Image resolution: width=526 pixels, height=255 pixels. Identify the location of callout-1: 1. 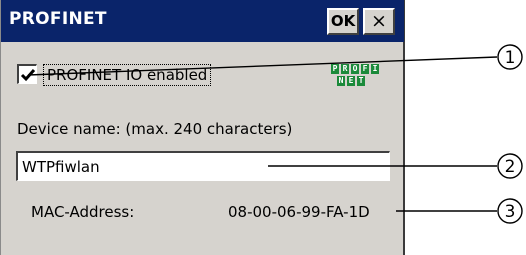
(275, 60).